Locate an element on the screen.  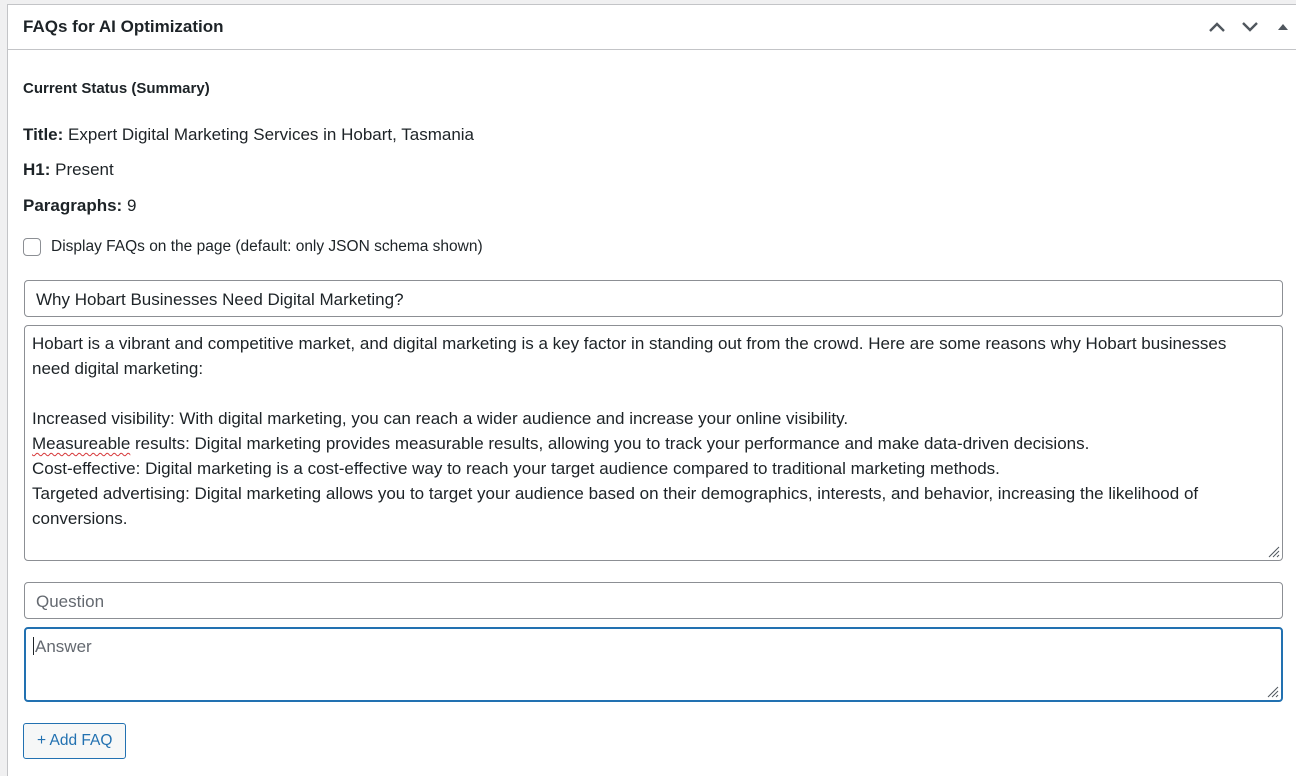
postbox-header: FAQs for AI Optimization is located at coordinates (652, 27).